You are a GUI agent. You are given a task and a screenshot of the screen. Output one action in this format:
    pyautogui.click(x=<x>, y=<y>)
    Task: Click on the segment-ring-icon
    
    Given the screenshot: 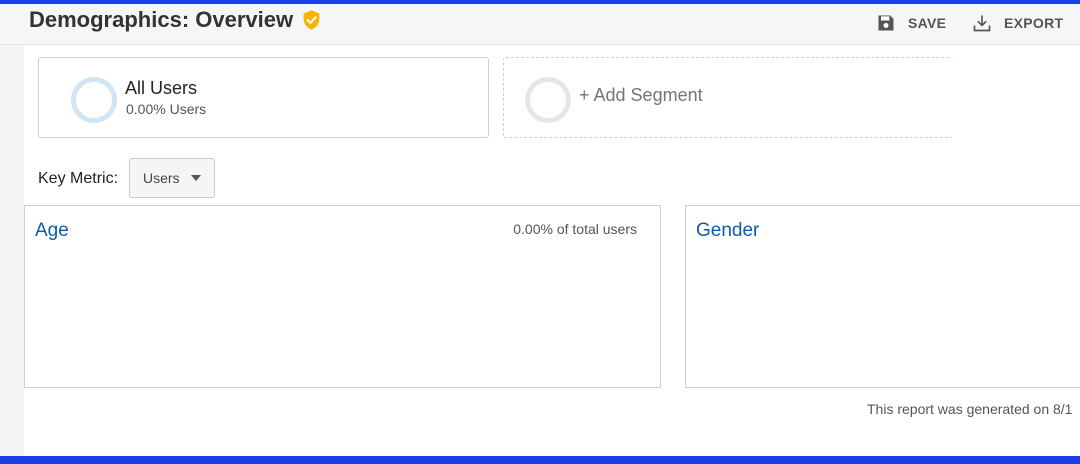 What is the action you would take?
    pyautogui.click(x=94, y=100)
    